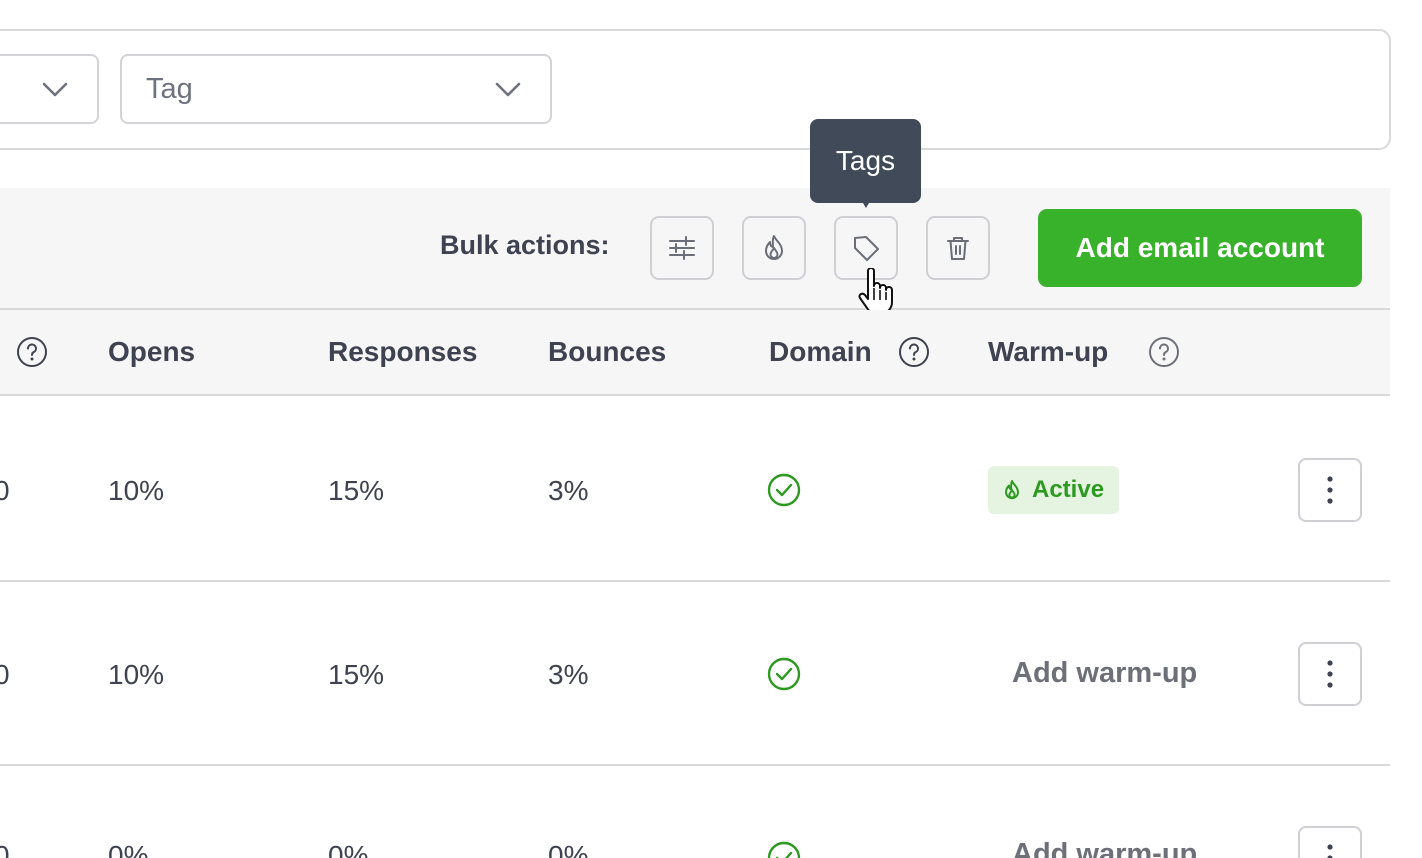 This screenshot has height=858, width=1422. Describe the element at coordinates (525, 245) in the screenshot. I see `bulk-actions-label: Bulk actions:` at that location.